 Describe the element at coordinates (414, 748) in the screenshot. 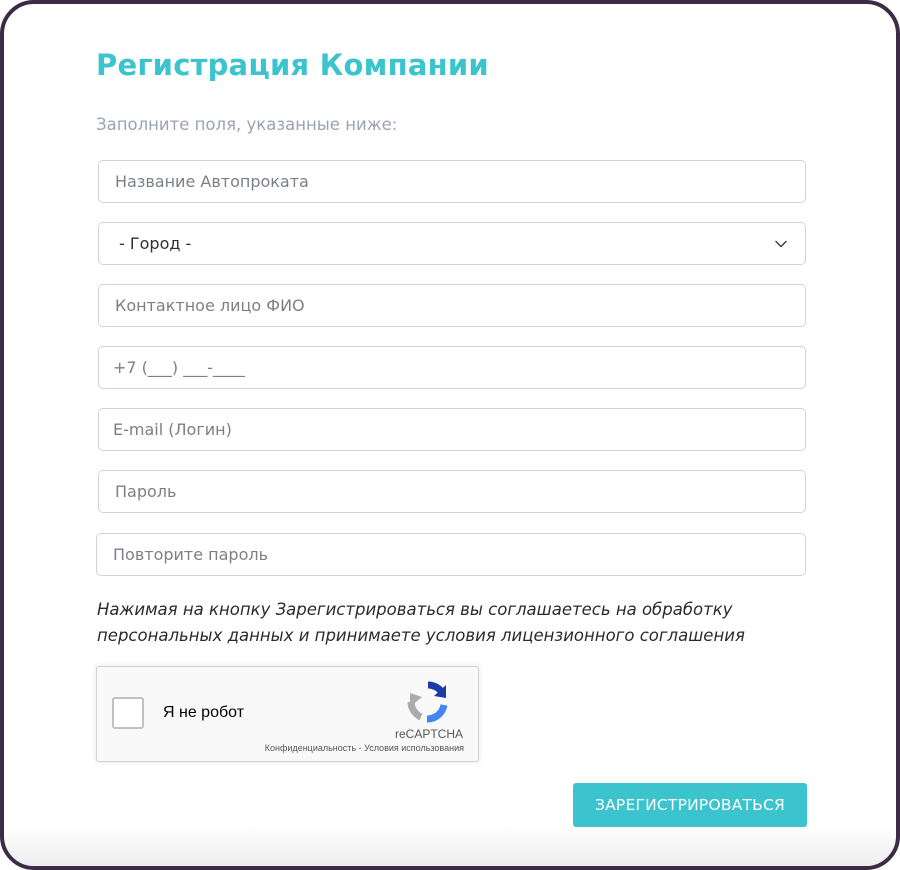

I see `captcha-terms-link: Условия использования` at that location.